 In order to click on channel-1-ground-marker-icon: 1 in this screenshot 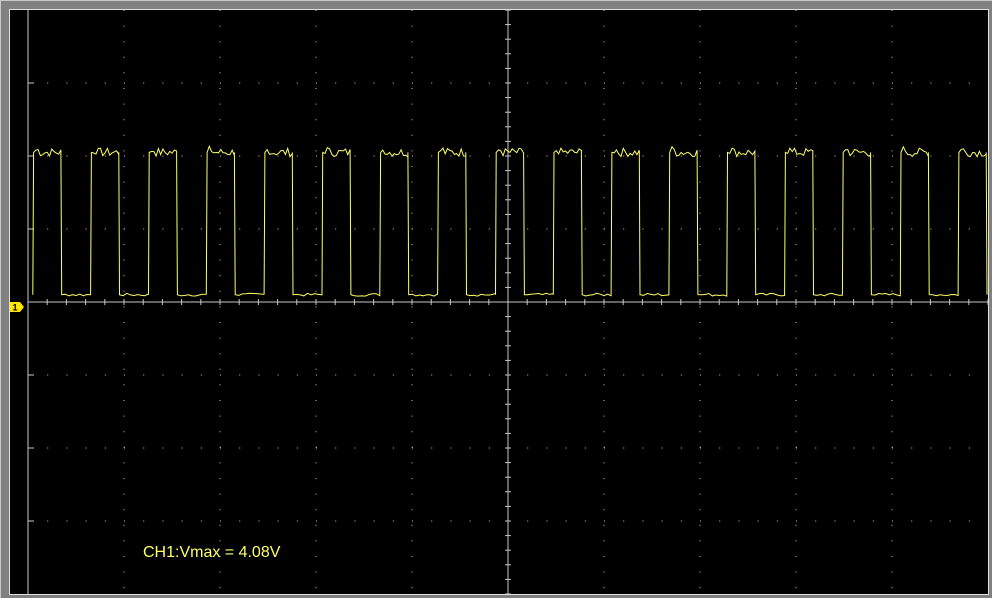, I will do `click(17, 307)`.